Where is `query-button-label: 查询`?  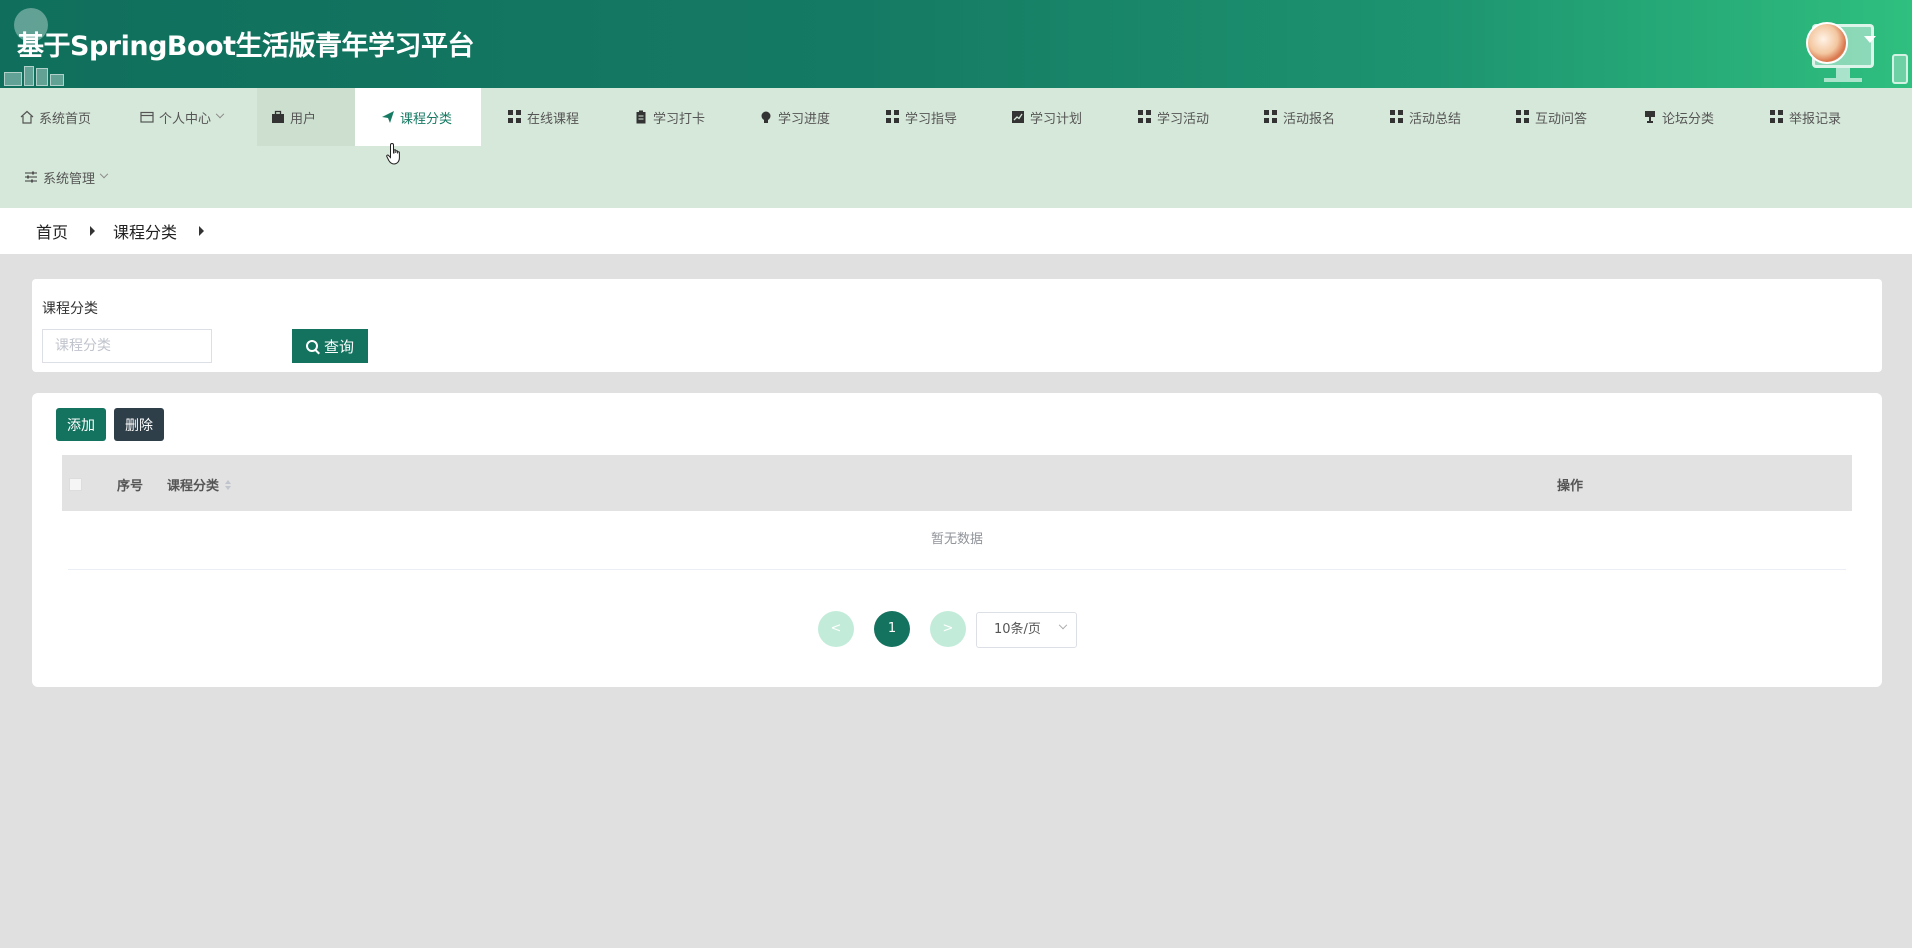 query-button-label: 查询 is located at coordinates (338, 346).